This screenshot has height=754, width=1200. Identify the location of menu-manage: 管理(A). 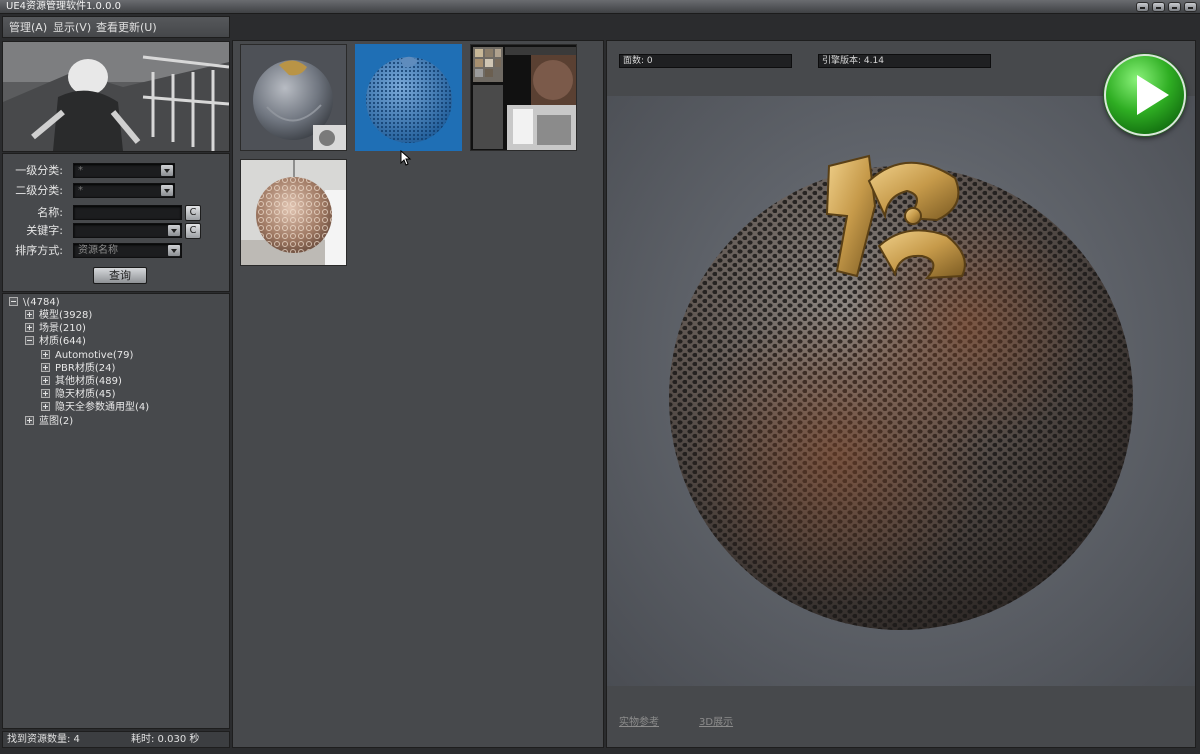
(28, 28).